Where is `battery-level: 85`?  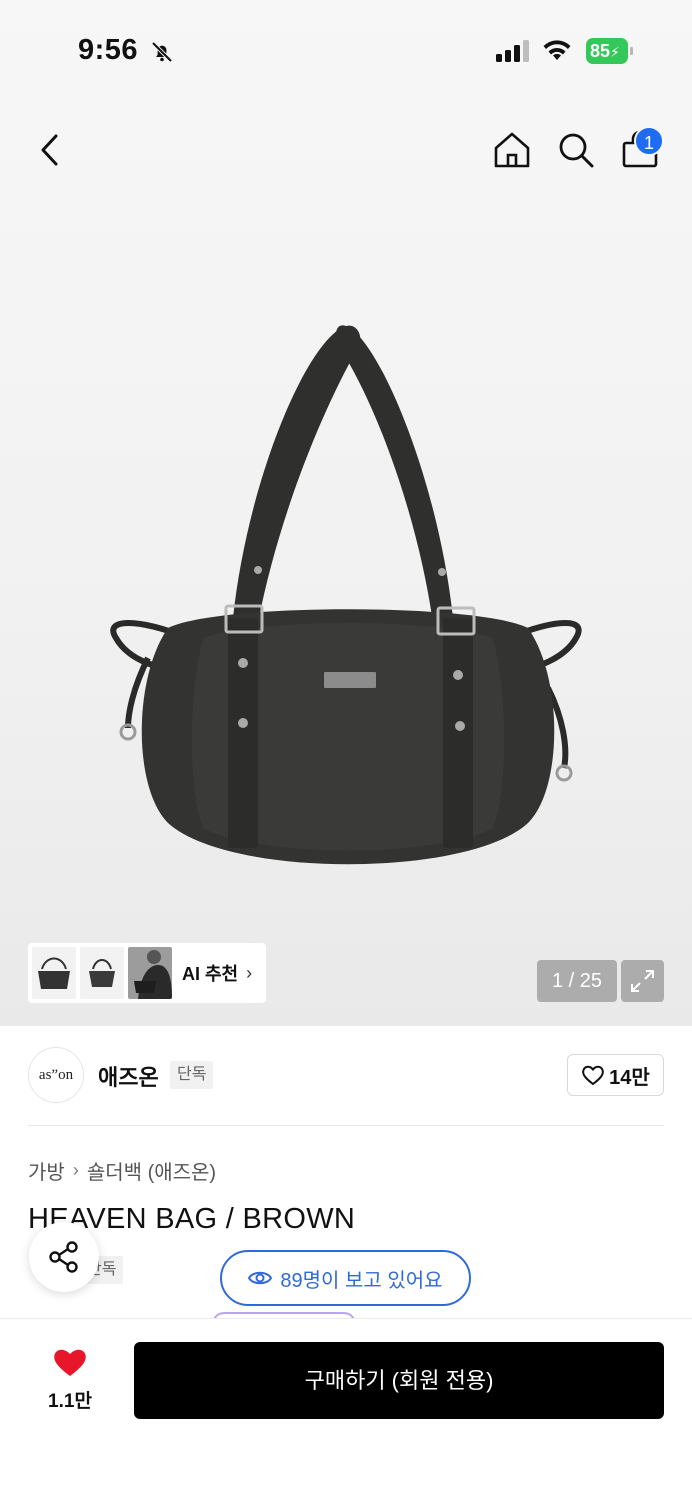
battery-level: 85 is located at coordinates (600, 51).